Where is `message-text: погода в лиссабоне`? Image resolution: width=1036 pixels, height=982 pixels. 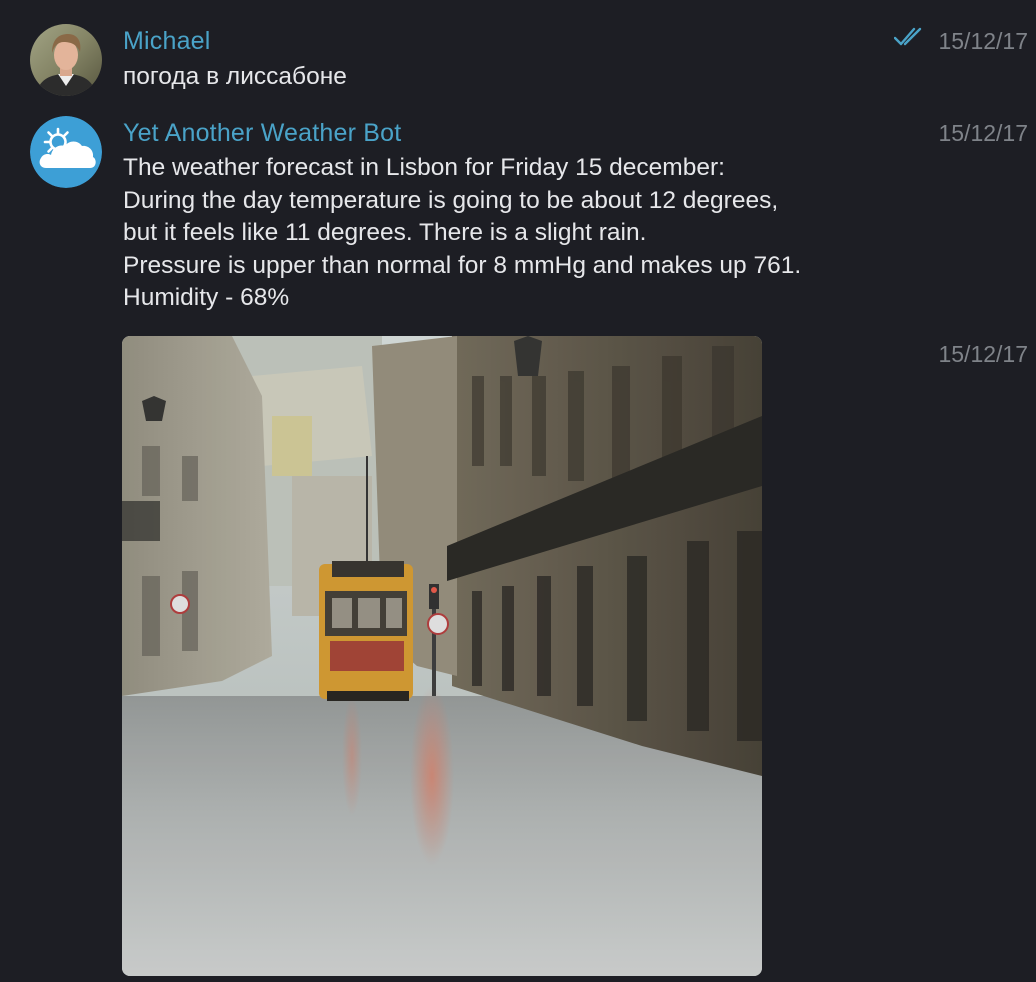 message-text: погода в лиссабоне is located at coordinates (235, 77).